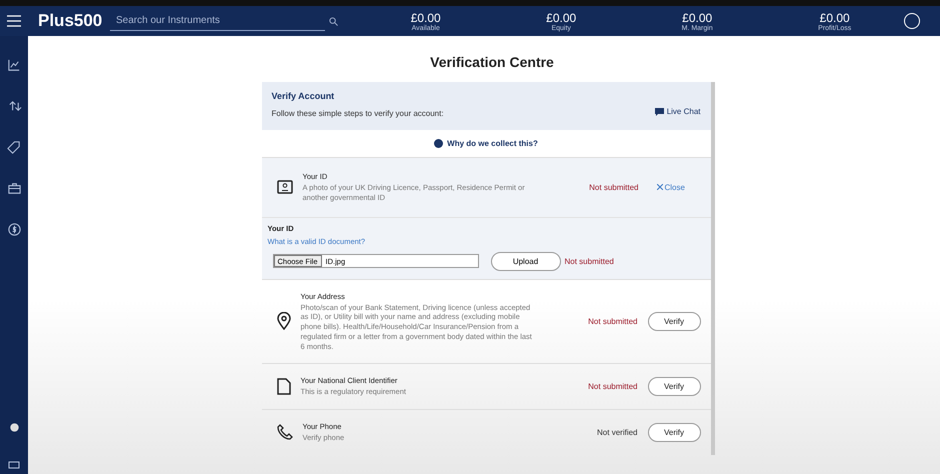 The height and width of the screenshot is (474, 940). I want to click on upload-status: Not submitted, so click(589, 261).